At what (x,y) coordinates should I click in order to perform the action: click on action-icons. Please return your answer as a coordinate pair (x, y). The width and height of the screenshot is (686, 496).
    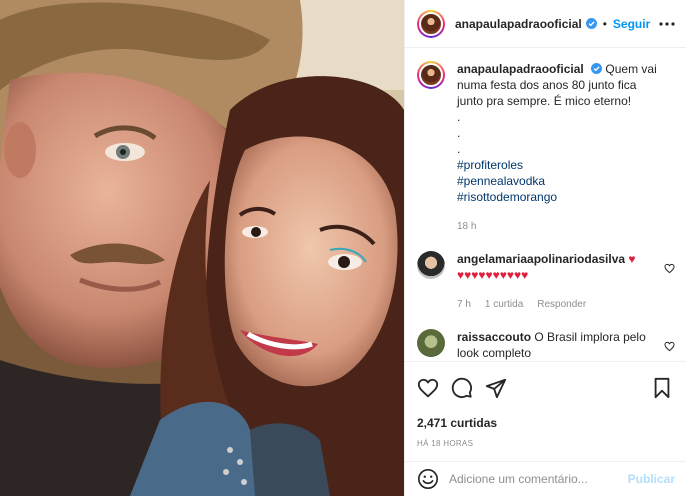
    Looking at the image, I should click on (546, 388).